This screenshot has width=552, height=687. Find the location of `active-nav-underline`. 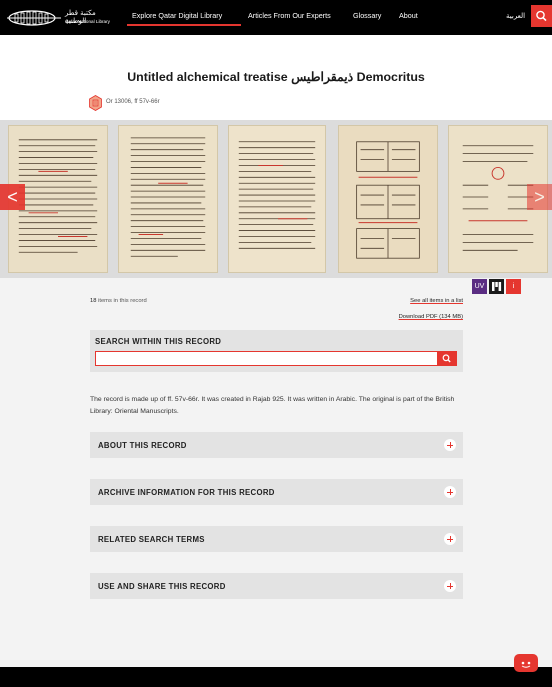

active-nav-underline is located at coordinates (184, 25).